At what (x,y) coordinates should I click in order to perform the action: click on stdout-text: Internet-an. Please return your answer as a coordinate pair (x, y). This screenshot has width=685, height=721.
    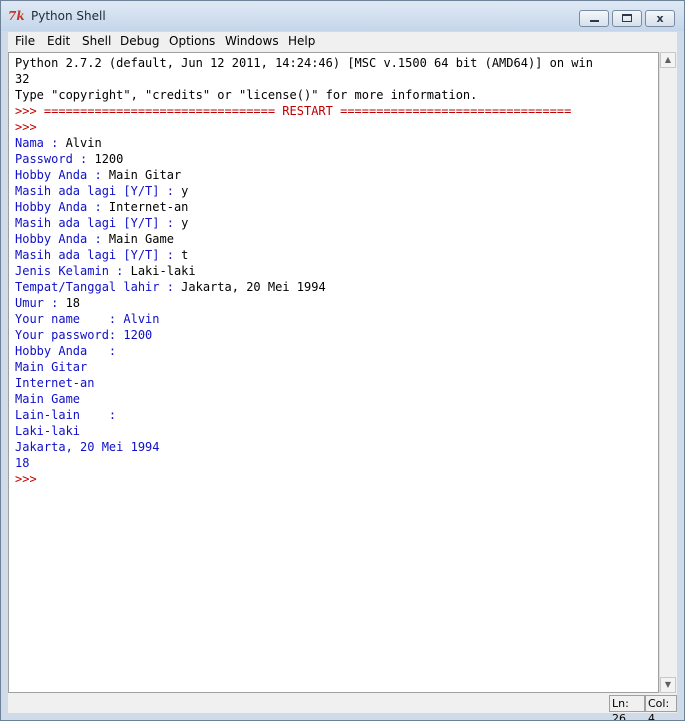
    Looking at the image, I should click on (55, 383).